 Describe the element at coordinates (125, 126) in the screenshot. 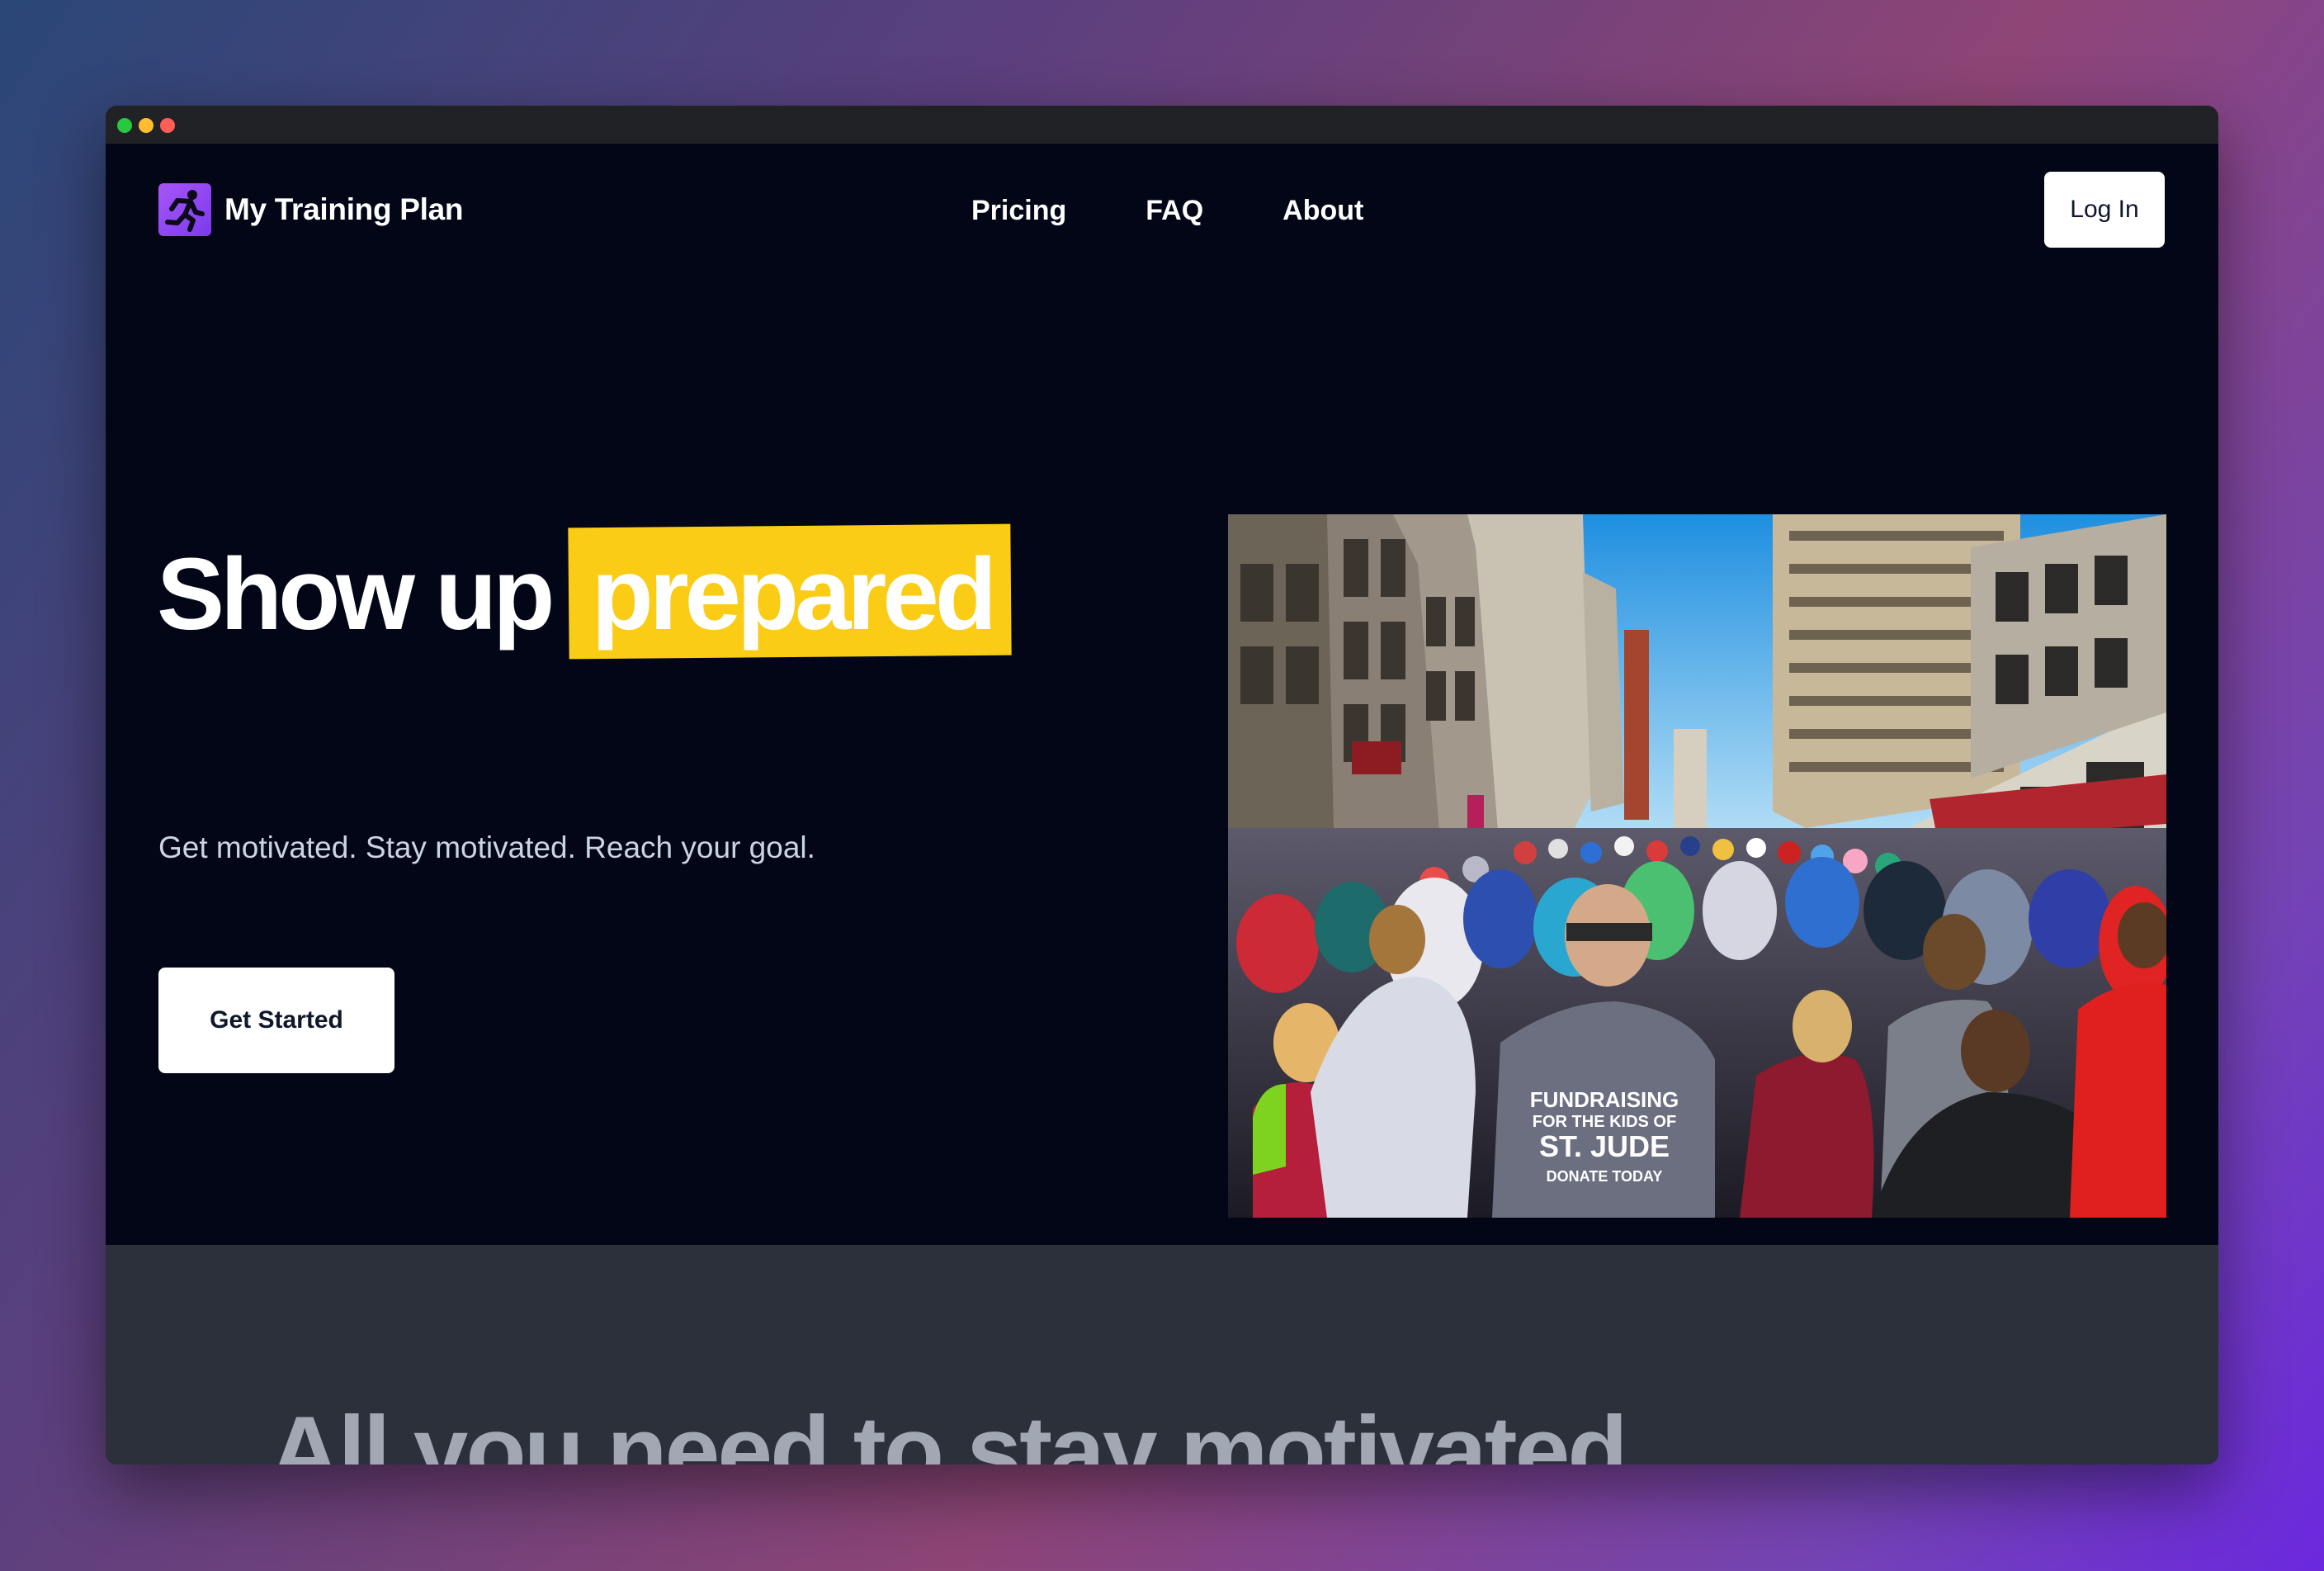

I see `window-zoom-button` at that location.